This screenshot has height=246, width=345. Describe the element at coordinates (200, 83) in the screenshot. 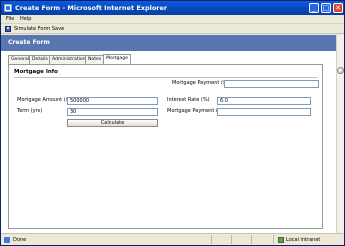

I see `top-payment-label: Mortgage Payment ($)` at that location.